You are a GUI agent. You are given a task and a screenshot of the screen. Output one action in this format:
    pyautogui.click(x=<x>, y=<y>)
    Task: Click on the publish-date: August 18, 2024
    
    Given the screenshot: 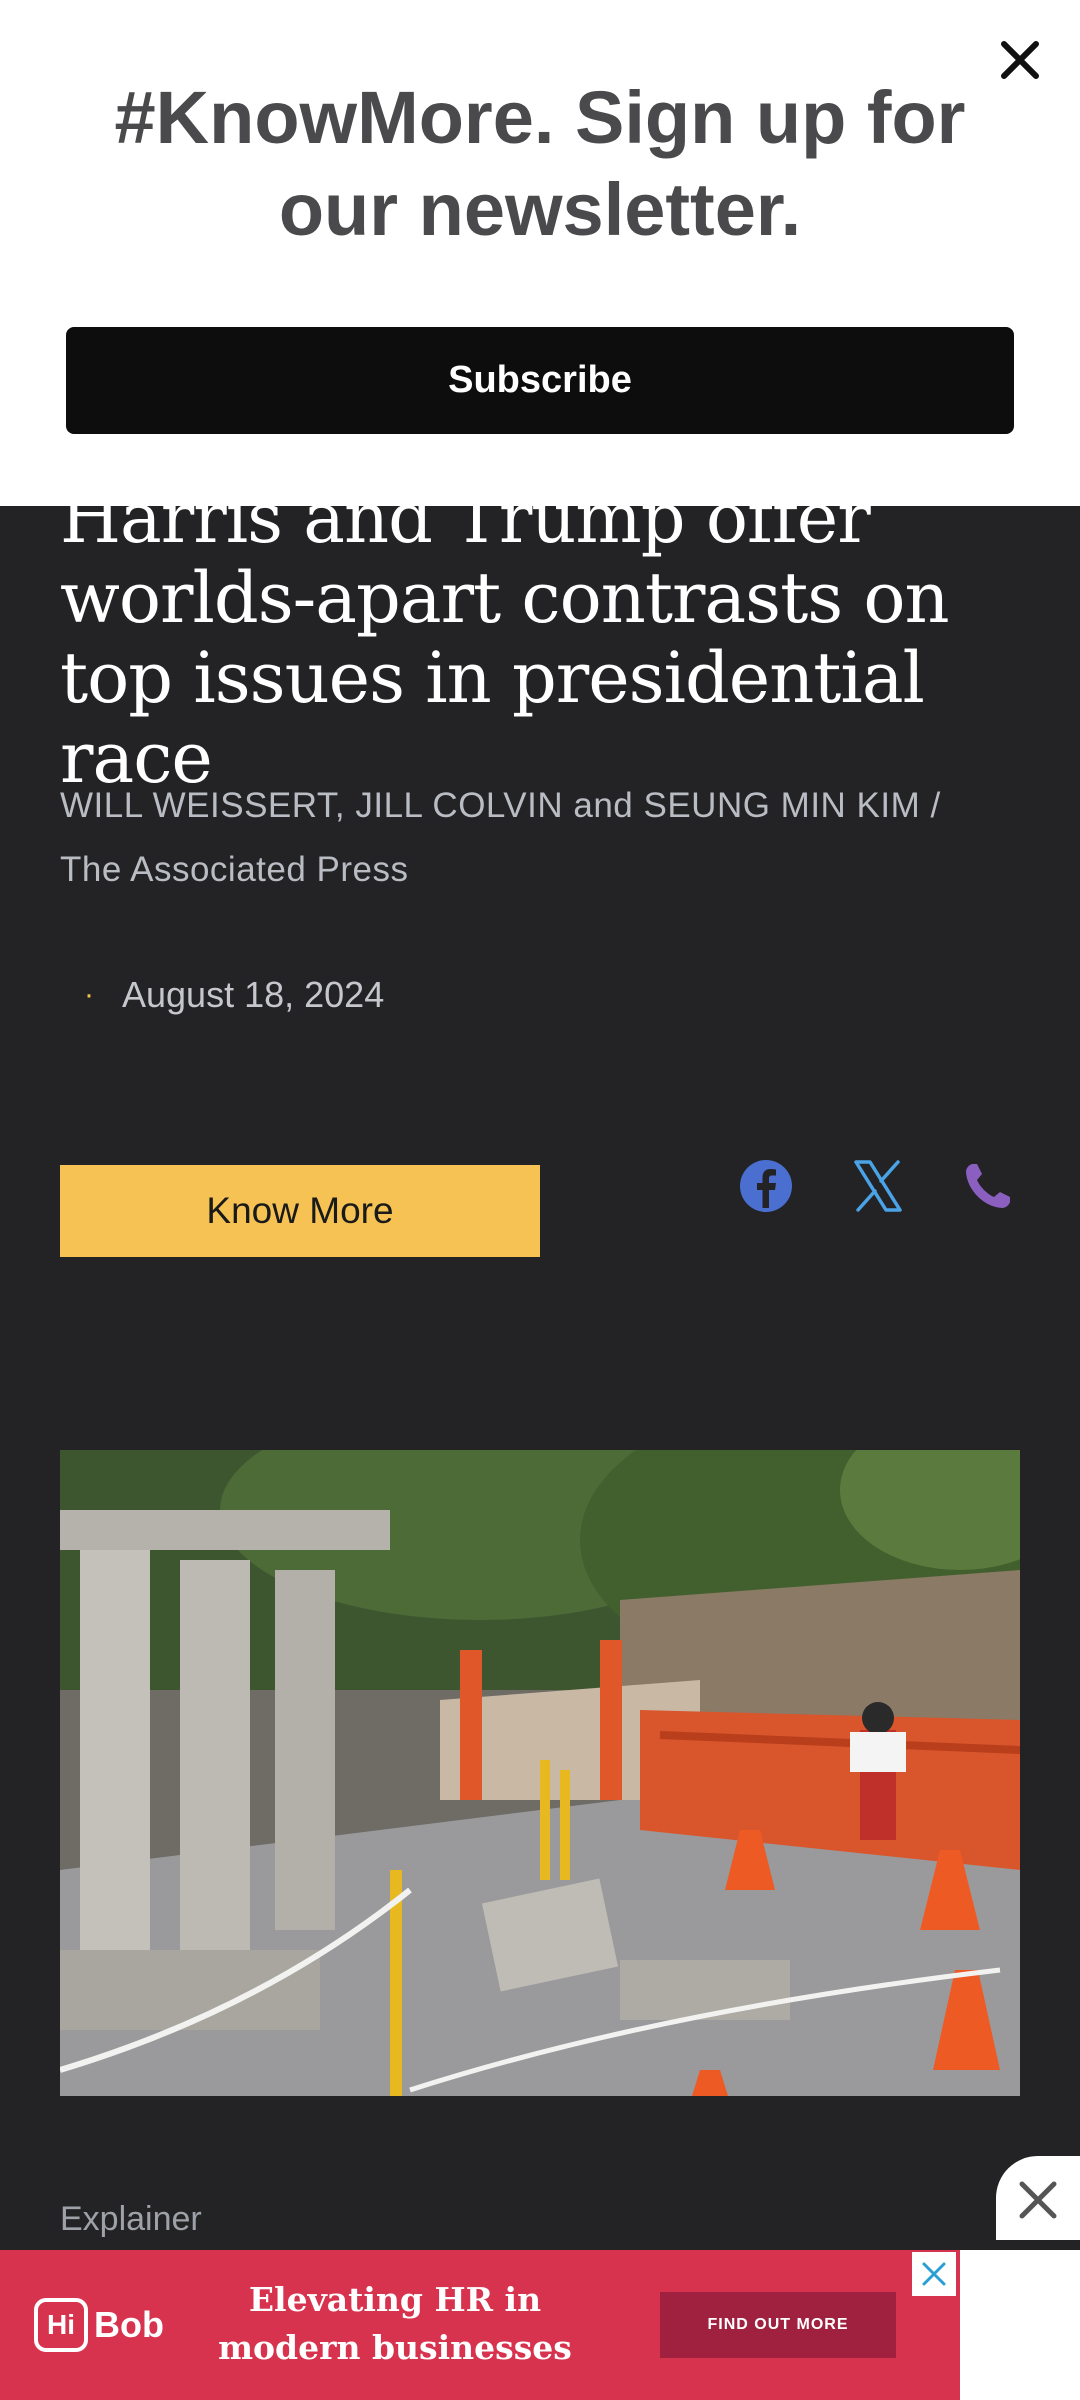 What is the action you would take?
    pyautogui.click(x=253, y=994)
    